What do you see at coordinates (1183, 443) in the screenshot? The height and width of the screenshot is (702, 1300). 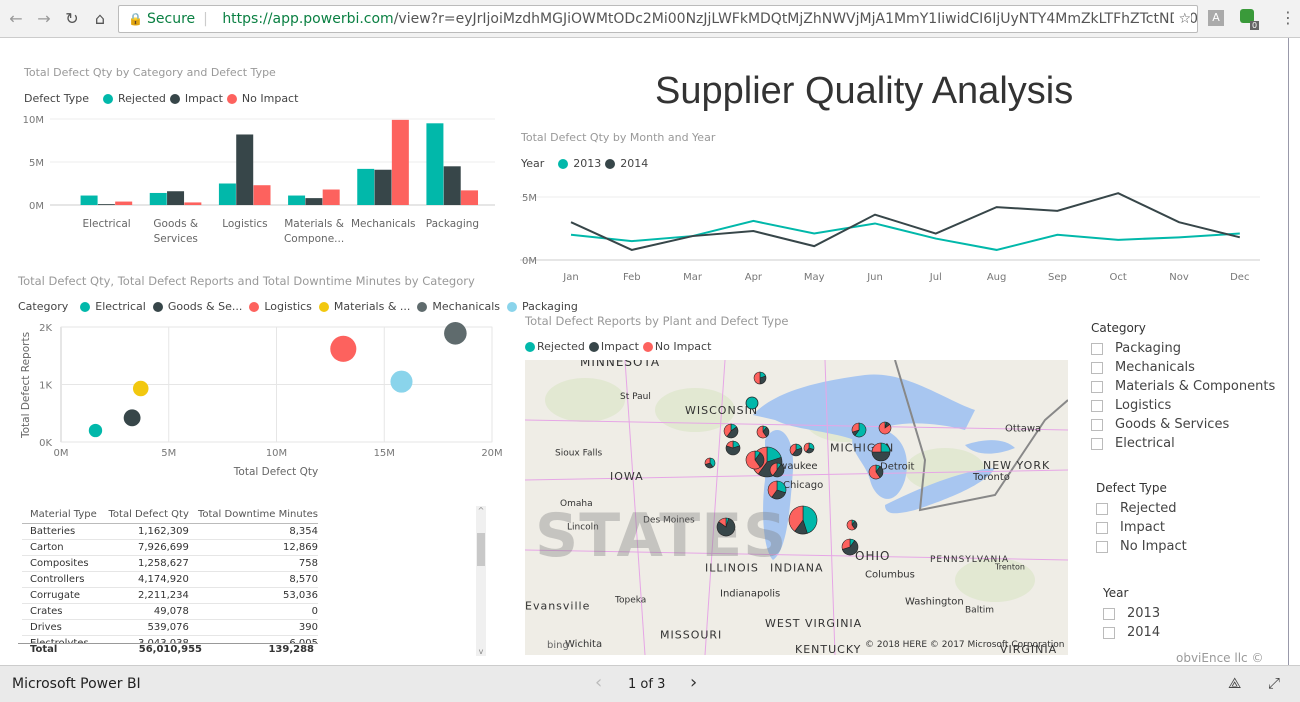 I see `slicer-option: Electrical` at bounding box center [1183, 443].